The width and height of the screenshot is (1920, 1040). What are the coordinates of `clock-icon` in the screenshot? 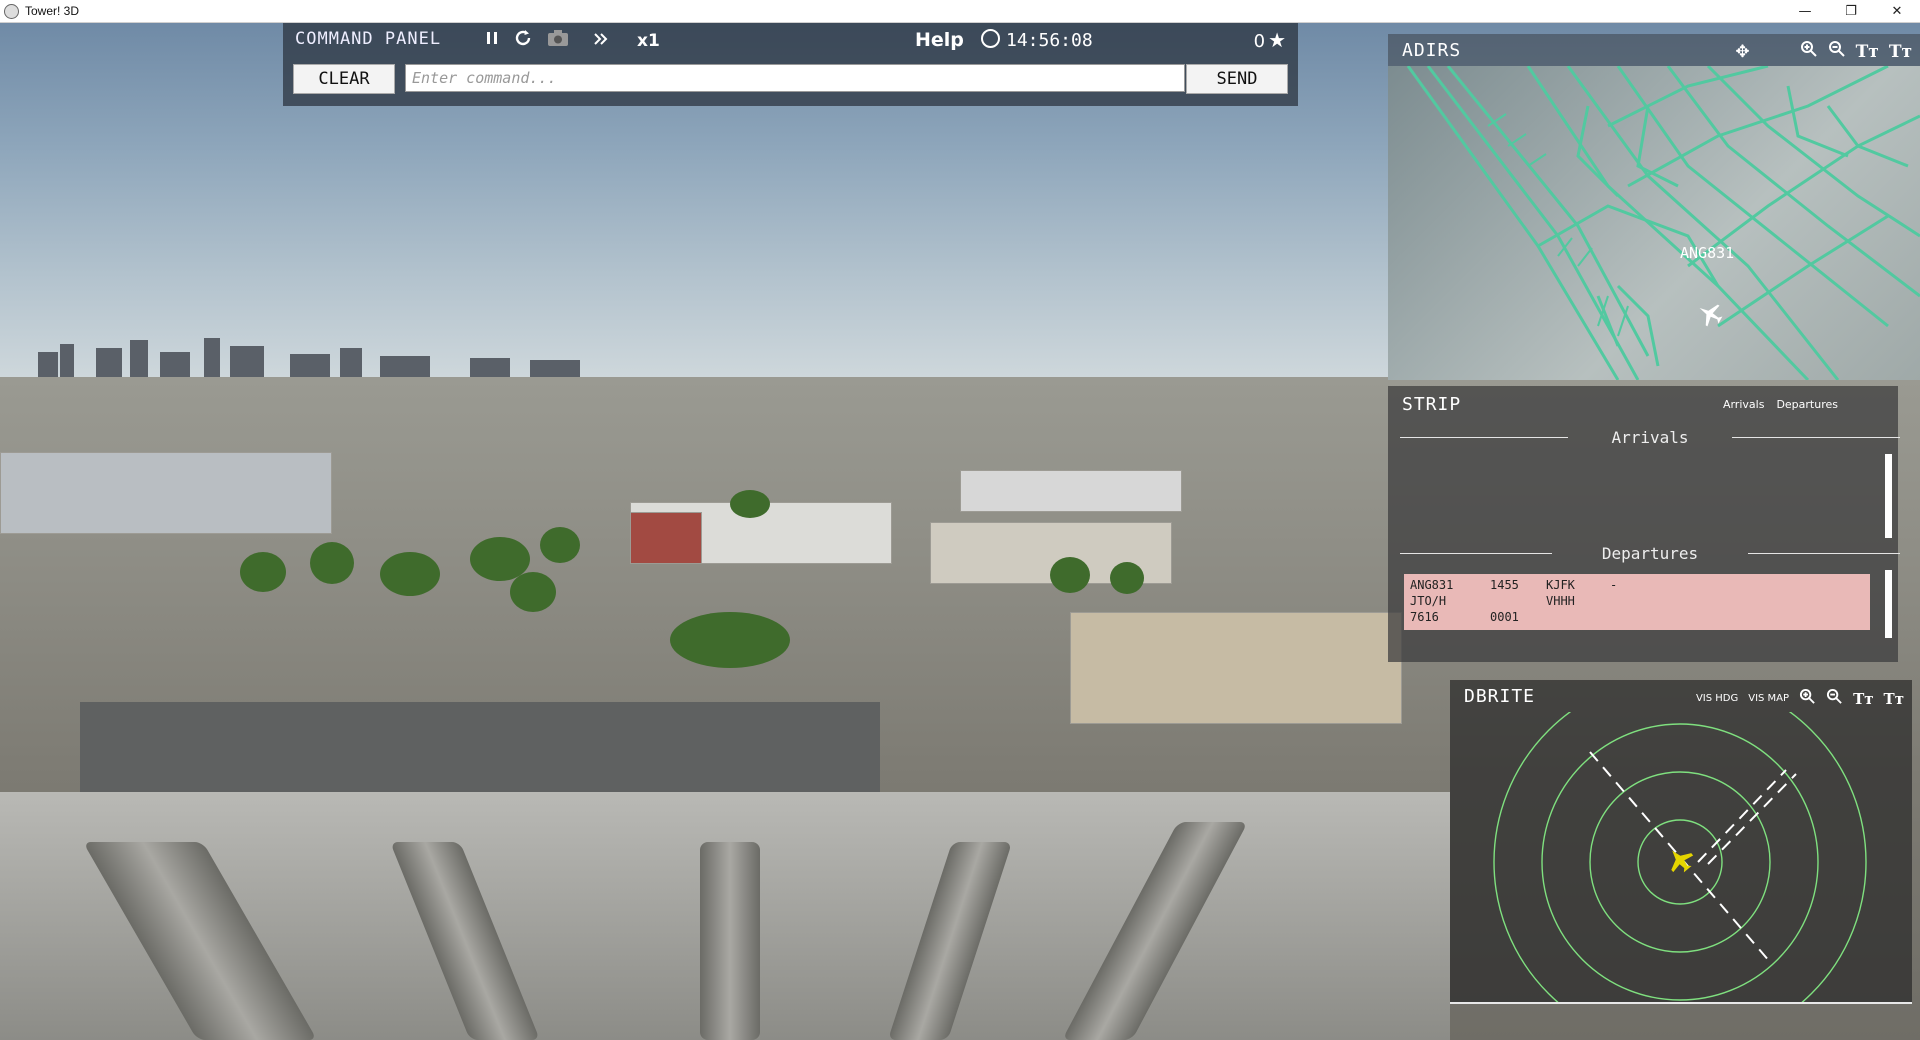 It's located at (990, 38).